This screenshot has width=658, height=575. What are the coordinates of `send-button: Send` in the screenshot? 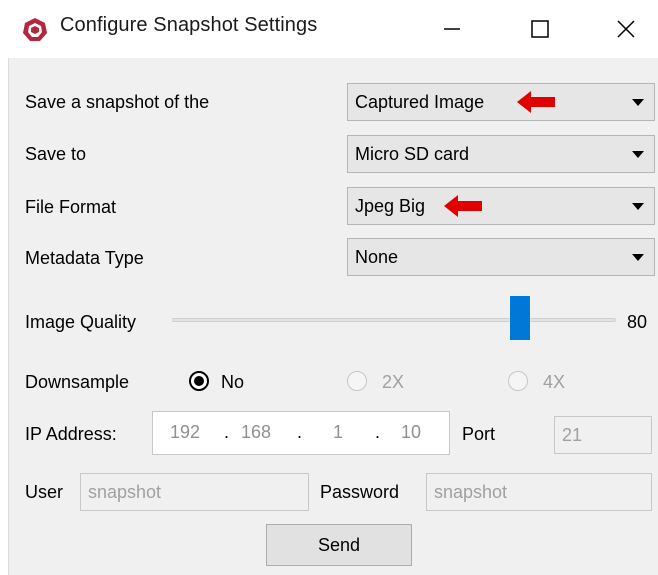 It's located at (339, 545).